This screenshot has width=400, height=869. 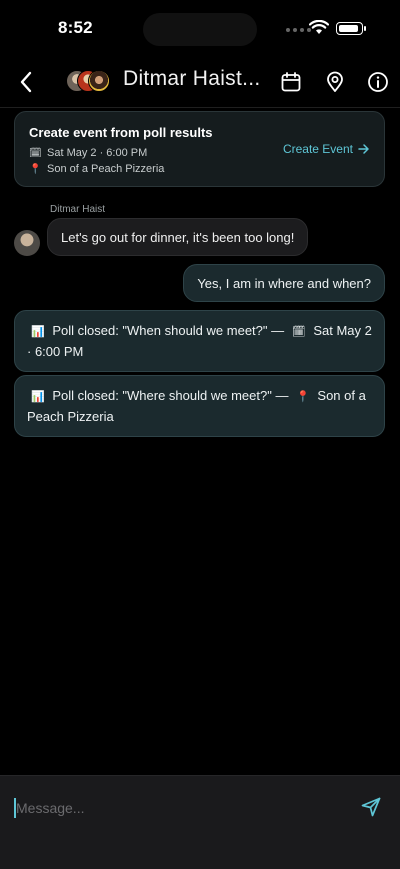 What do you see at coordinates (168, 330) in the screenshot?
I see `poll-text: Poll closed: "When should we meet?" —` at bounding box center [168, 330].